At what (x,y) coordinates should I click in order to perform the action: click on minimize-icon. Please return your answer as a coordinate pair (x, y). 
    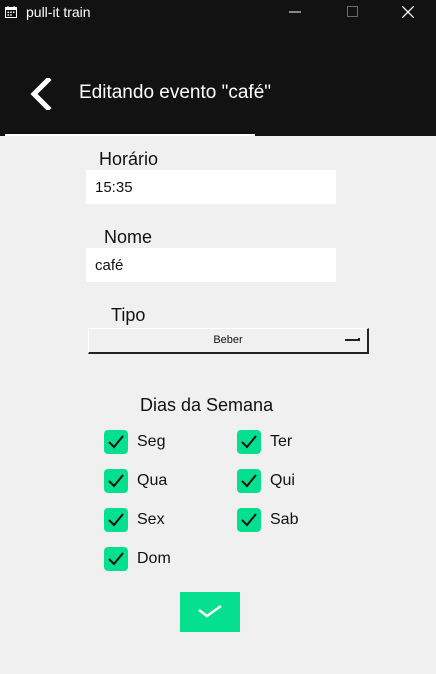
    Looking at the image, I should click on (295, 12).